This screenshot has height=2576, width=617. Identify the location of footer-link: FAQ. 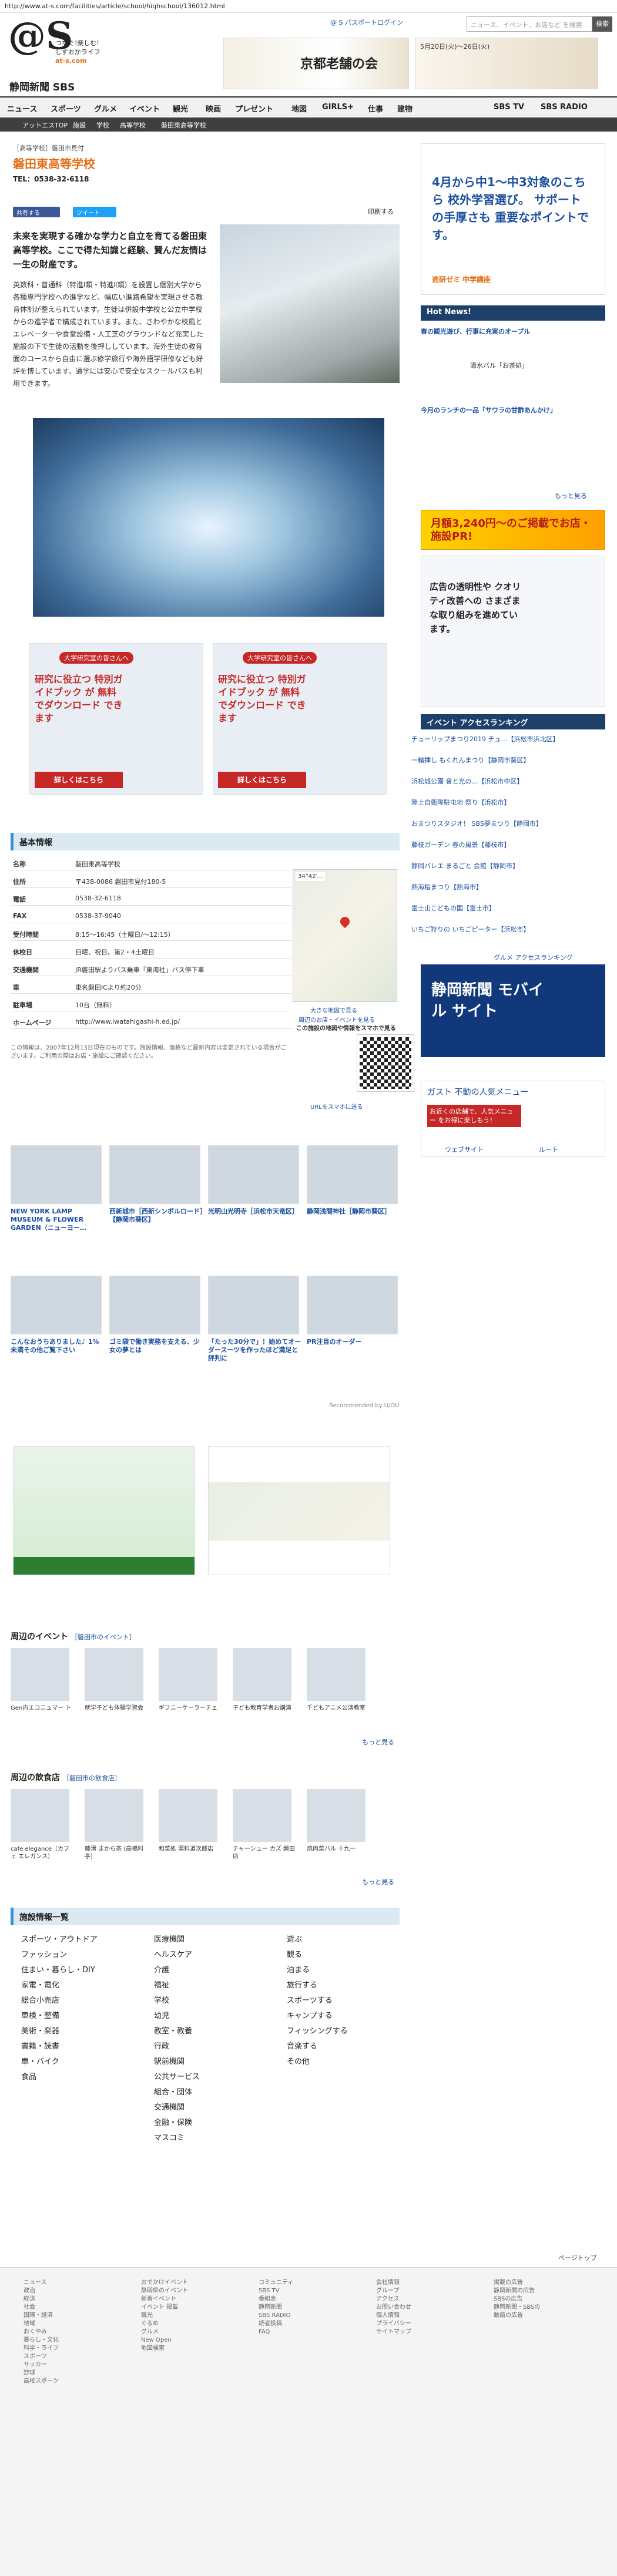
(276, 2332).